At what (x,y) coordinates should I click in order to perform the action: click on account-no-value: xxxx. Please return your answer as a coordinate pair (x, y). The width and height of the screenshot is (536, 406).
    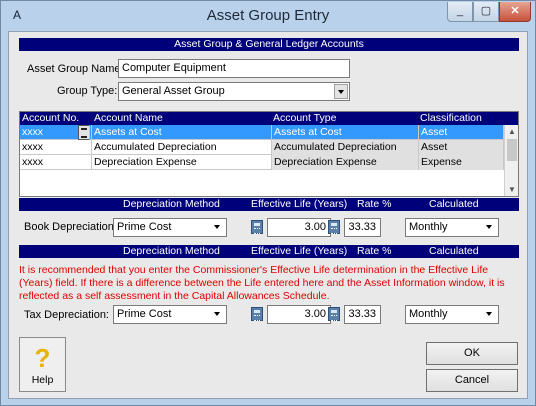
    Looking at the image, I should click on (32, 132).